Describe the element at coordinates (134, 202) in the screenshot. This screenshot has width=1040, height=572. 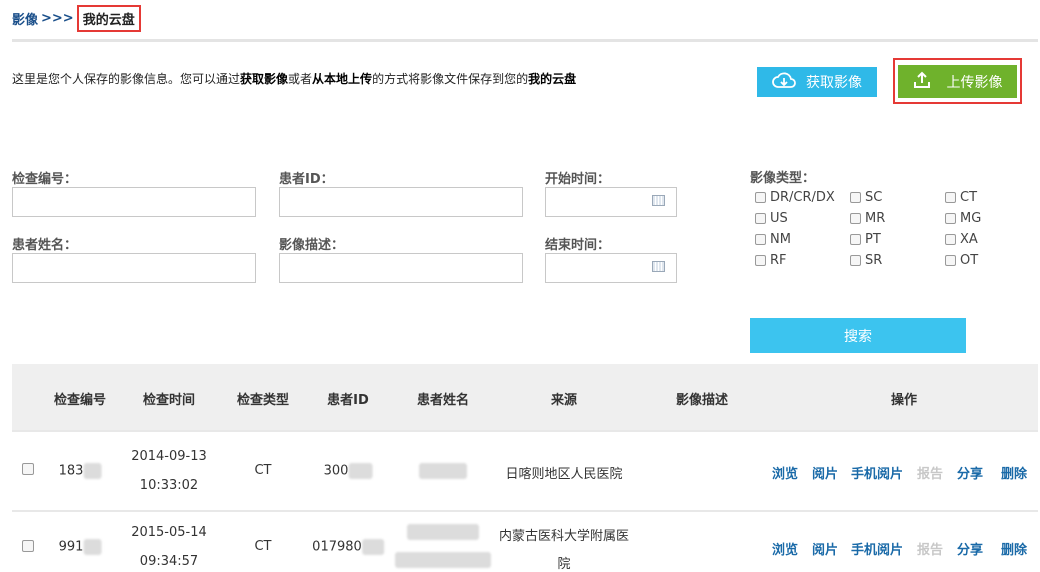
I see `exam-no-input` at that location.